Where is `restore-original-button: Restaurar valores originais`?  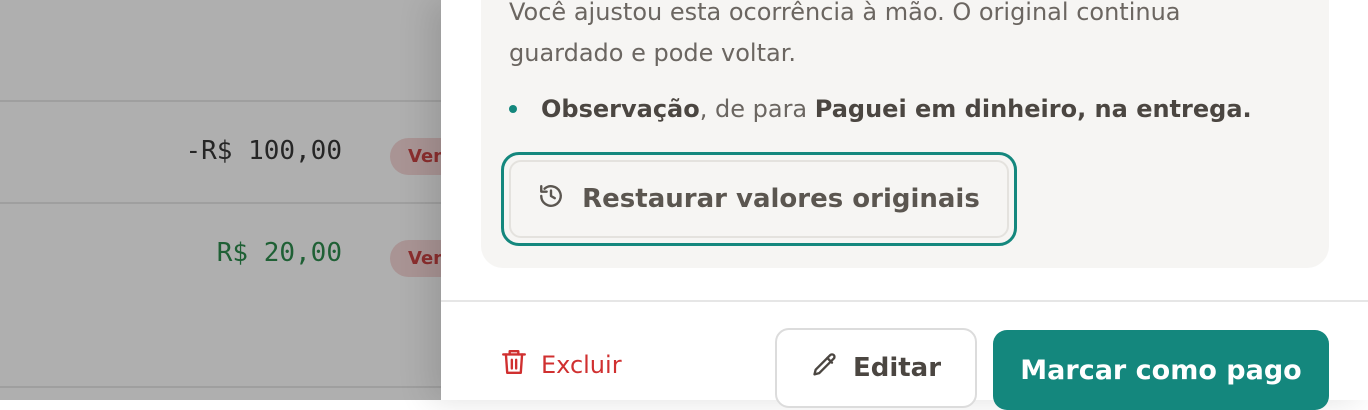
restore-original-button: Restaurar valores originais is located at coordinates (759, 199).